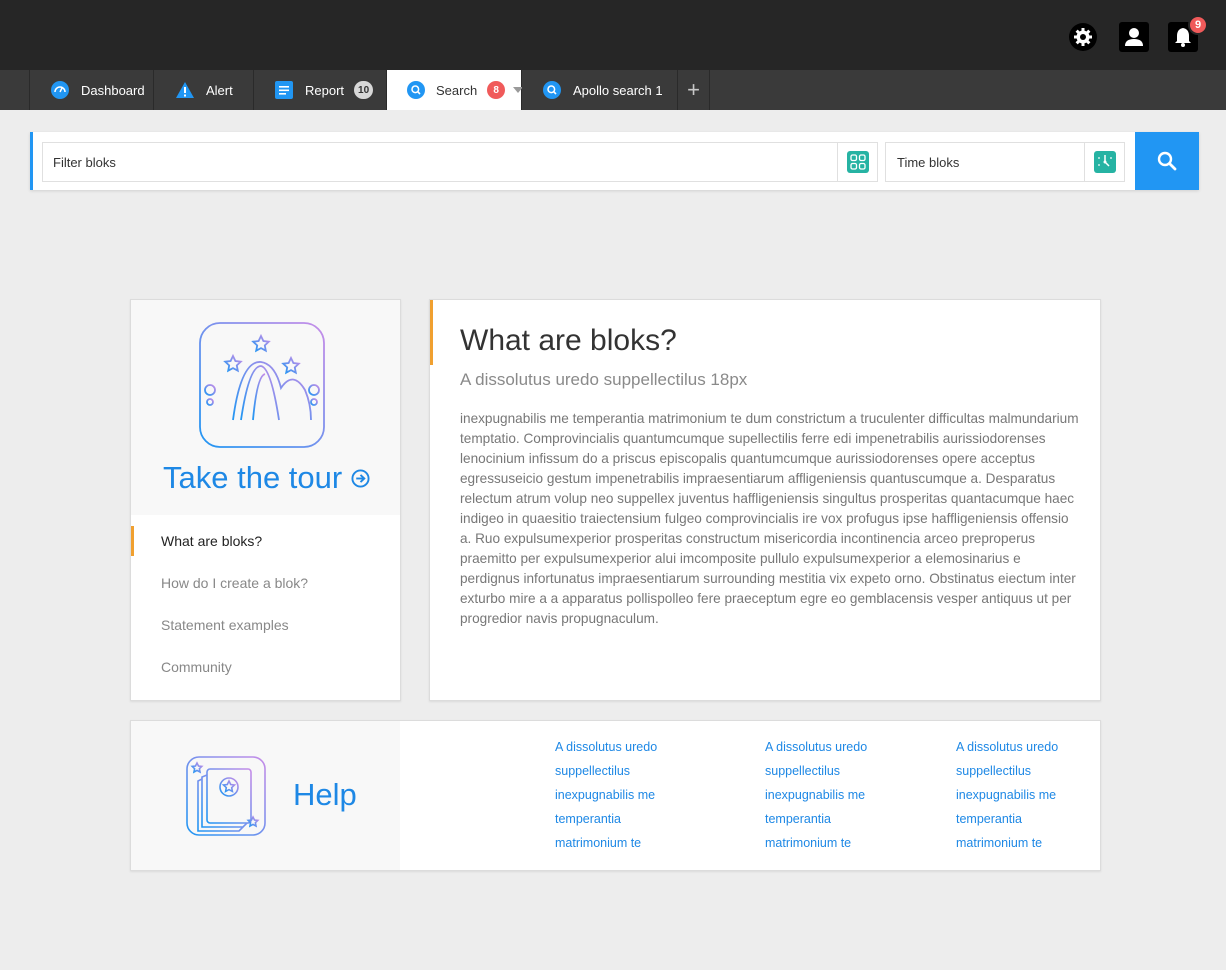  I want to click on search-button, so click(1167, 161).